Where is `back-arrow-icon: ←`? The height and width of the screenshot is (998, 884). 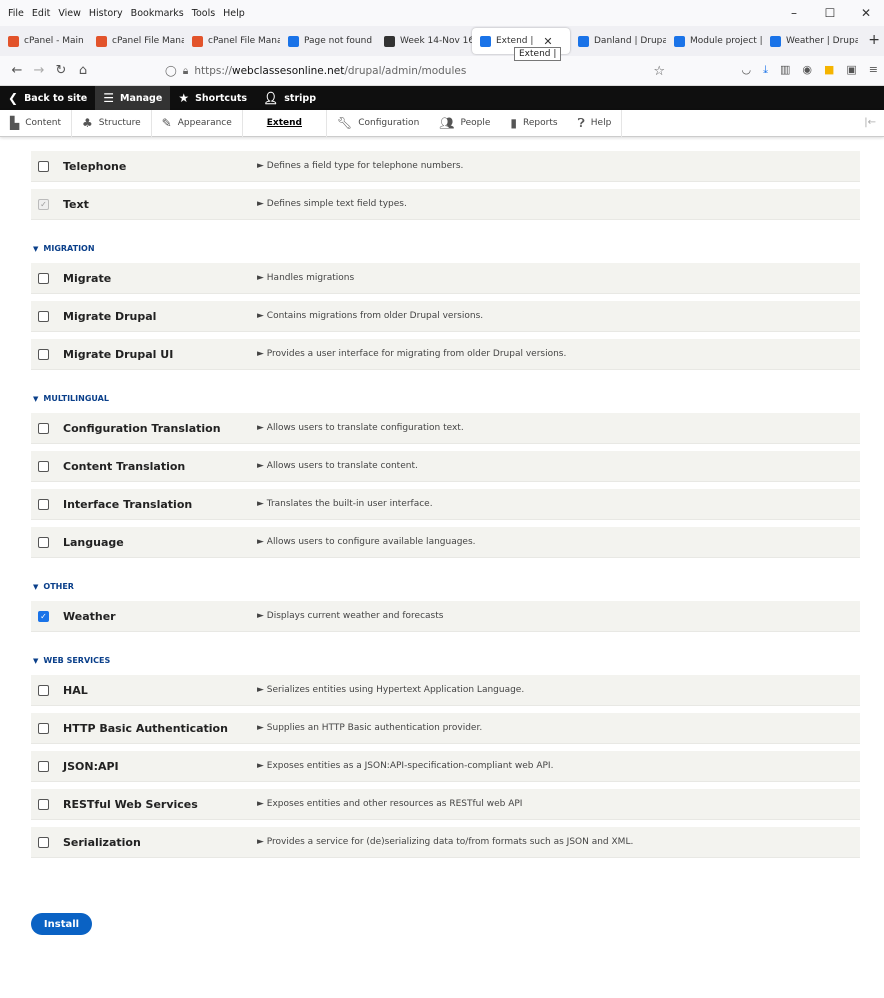
back-arrow-icon: ← is located at coordinates (17, 70).